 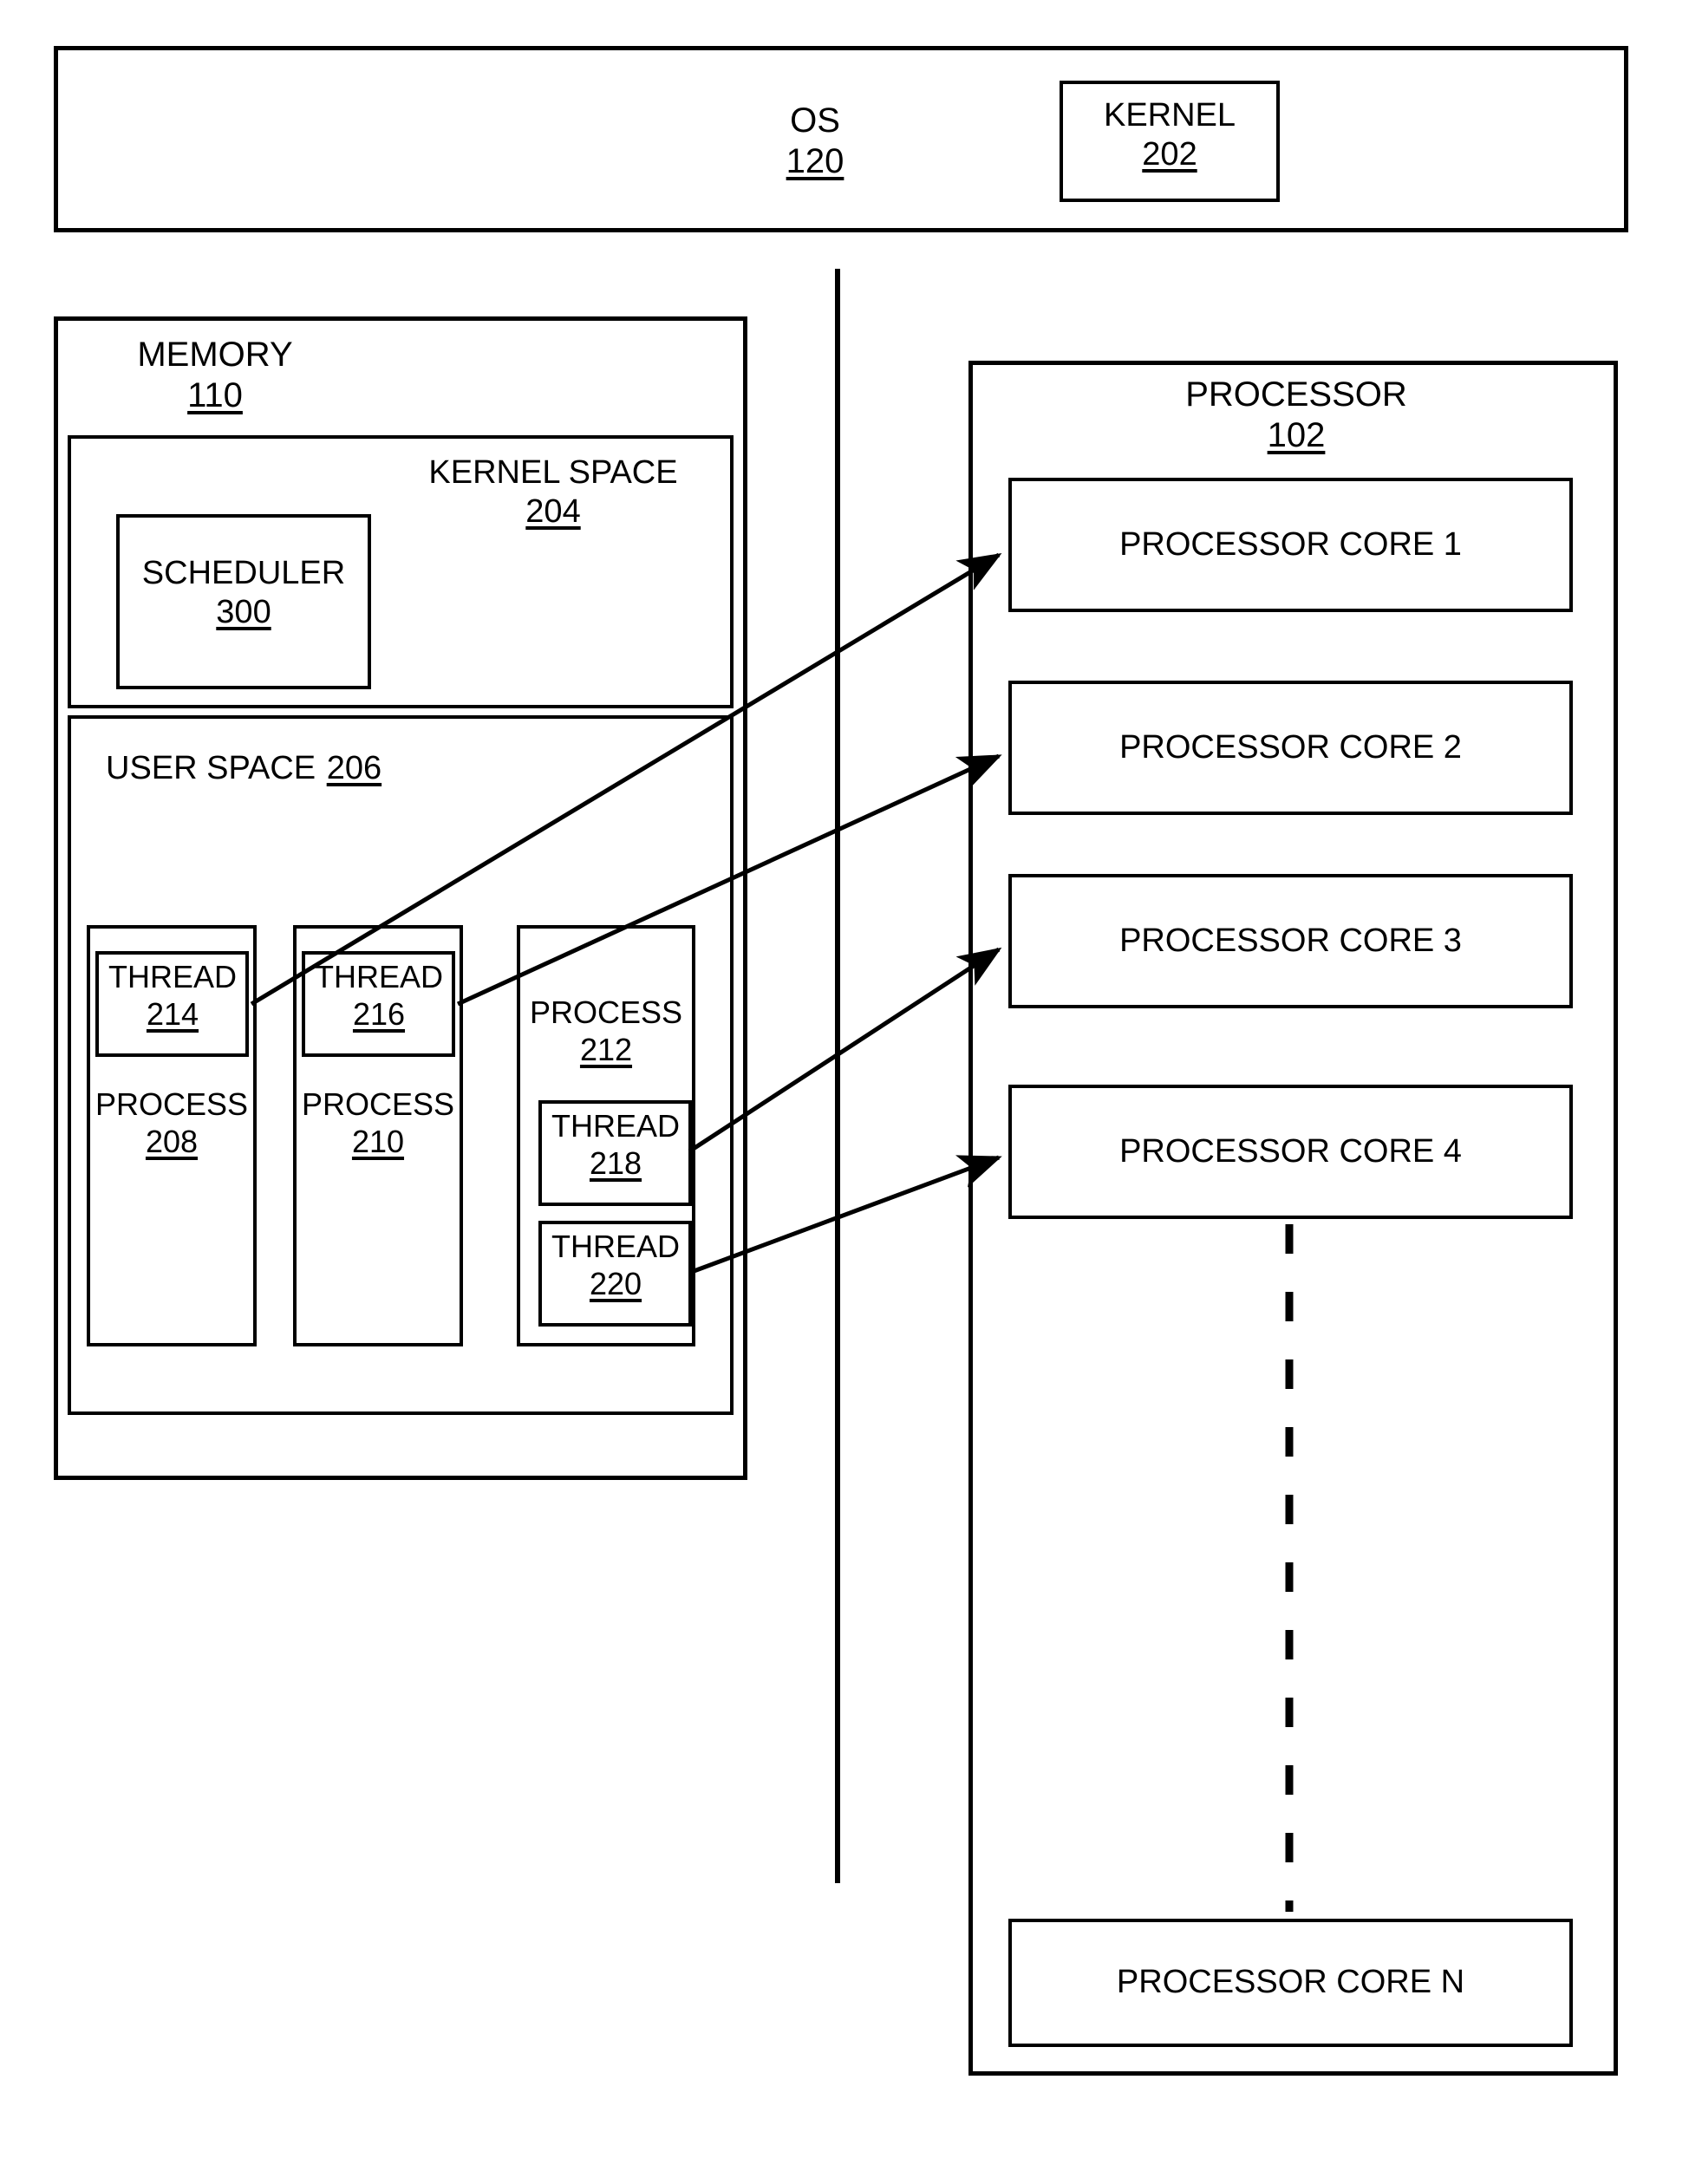 I want to click on process-title-212: PROCESS, so click(x=606, y=1012).